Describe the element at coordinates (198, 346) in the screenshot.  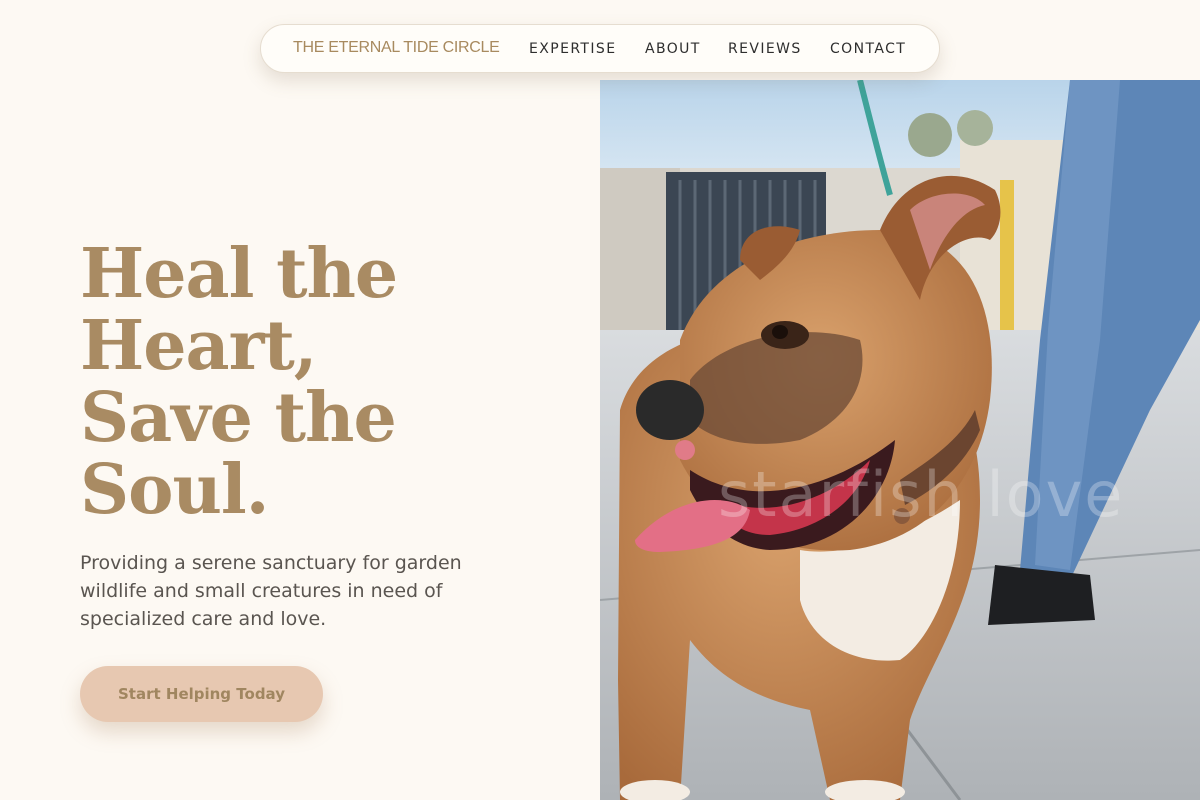
I see `hero-title-line: Heart,` at that location.